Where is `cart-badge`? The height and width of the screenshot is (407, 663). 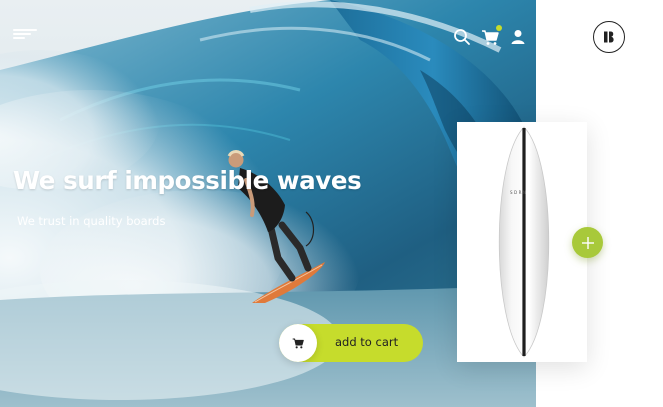 cart-badge is located at coordinates (499, 28).